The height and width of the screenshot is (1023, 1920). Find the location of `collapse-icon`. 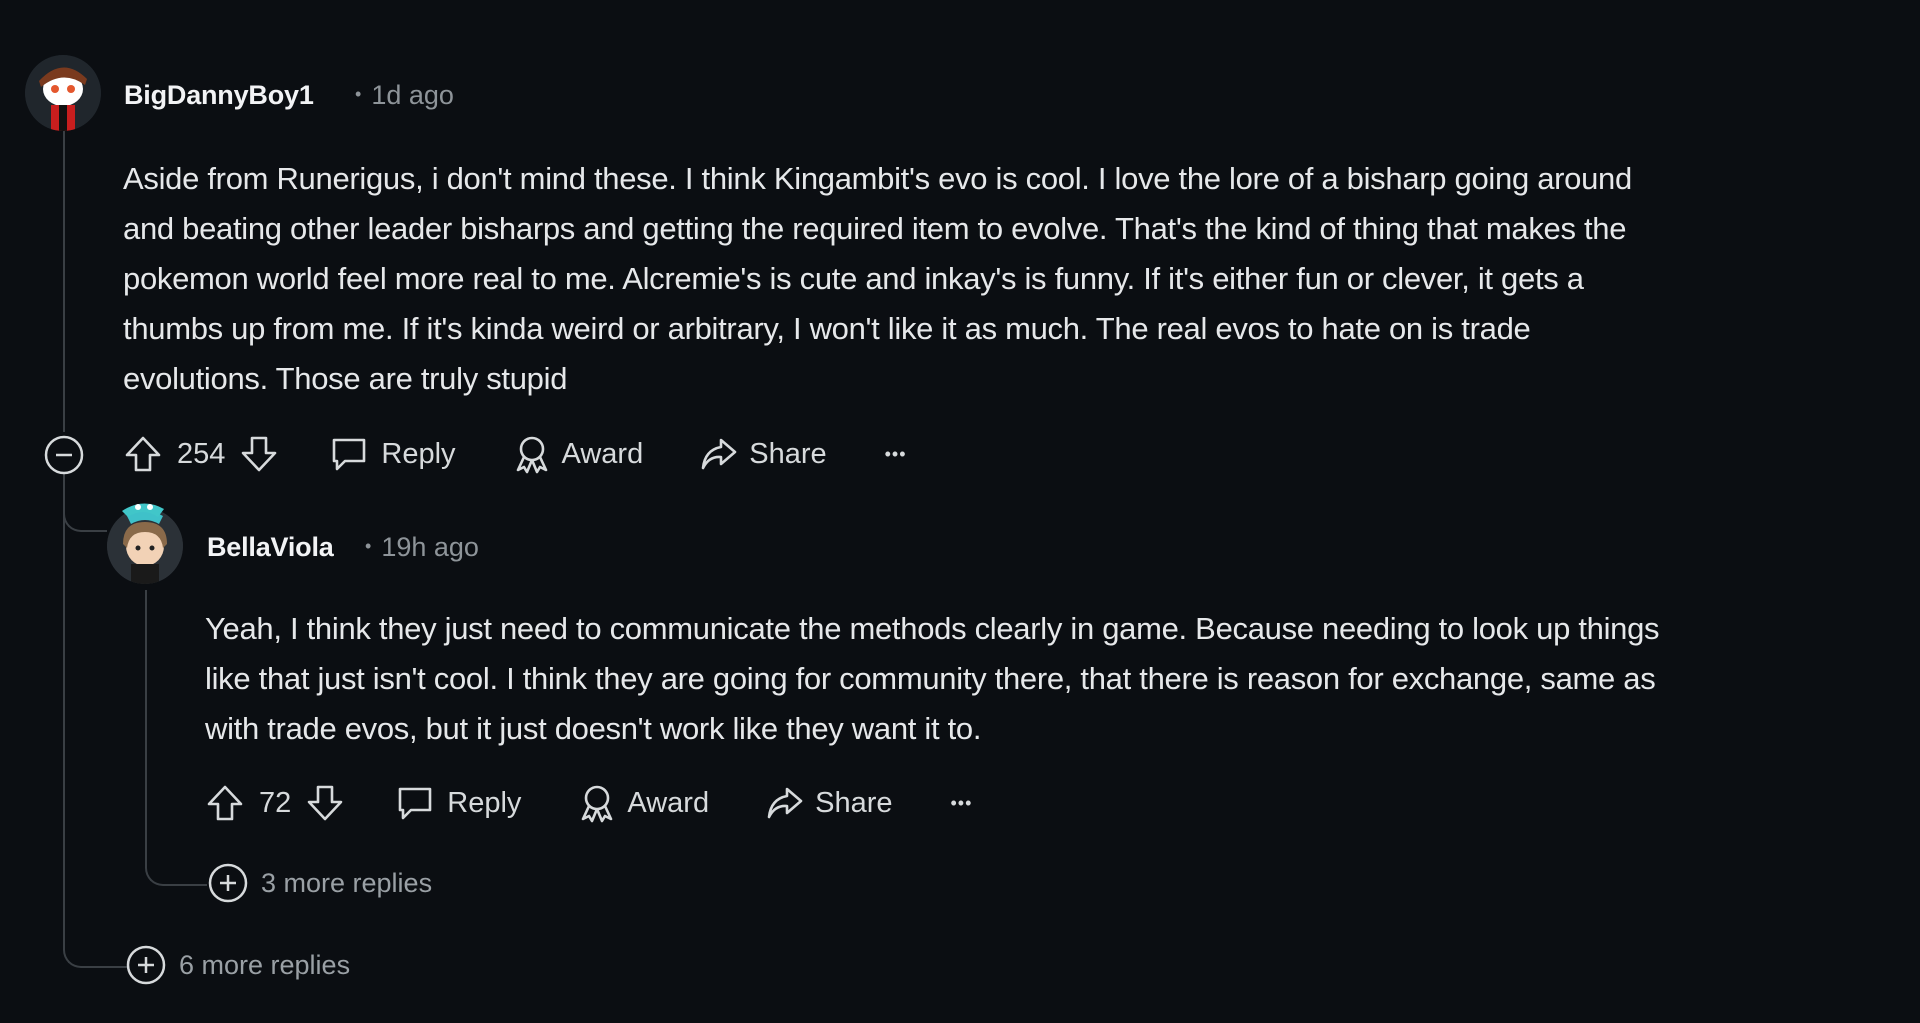

collapse-icon is located at coordinates (64, 455).